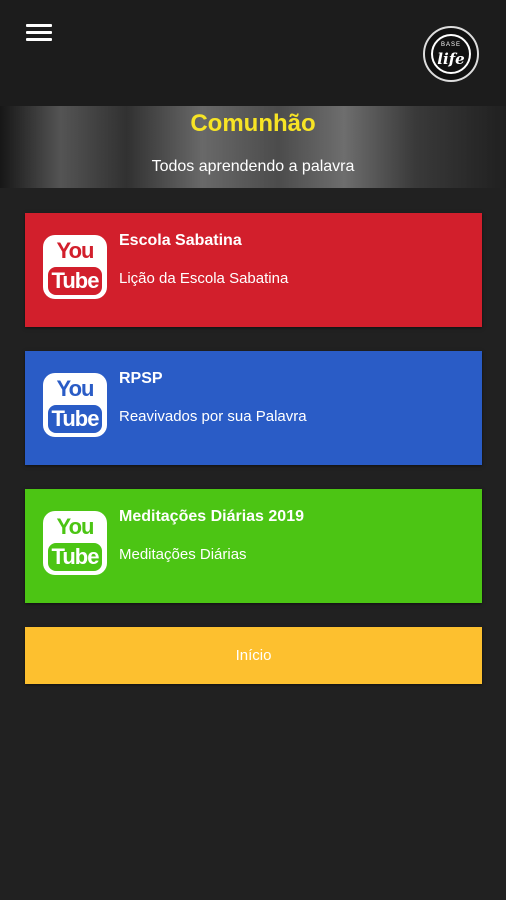  What do you see at coordinates (180, 240) in the screenshot?
I see `card-title: Escola Sabatina` at bounding box center [180, 240].